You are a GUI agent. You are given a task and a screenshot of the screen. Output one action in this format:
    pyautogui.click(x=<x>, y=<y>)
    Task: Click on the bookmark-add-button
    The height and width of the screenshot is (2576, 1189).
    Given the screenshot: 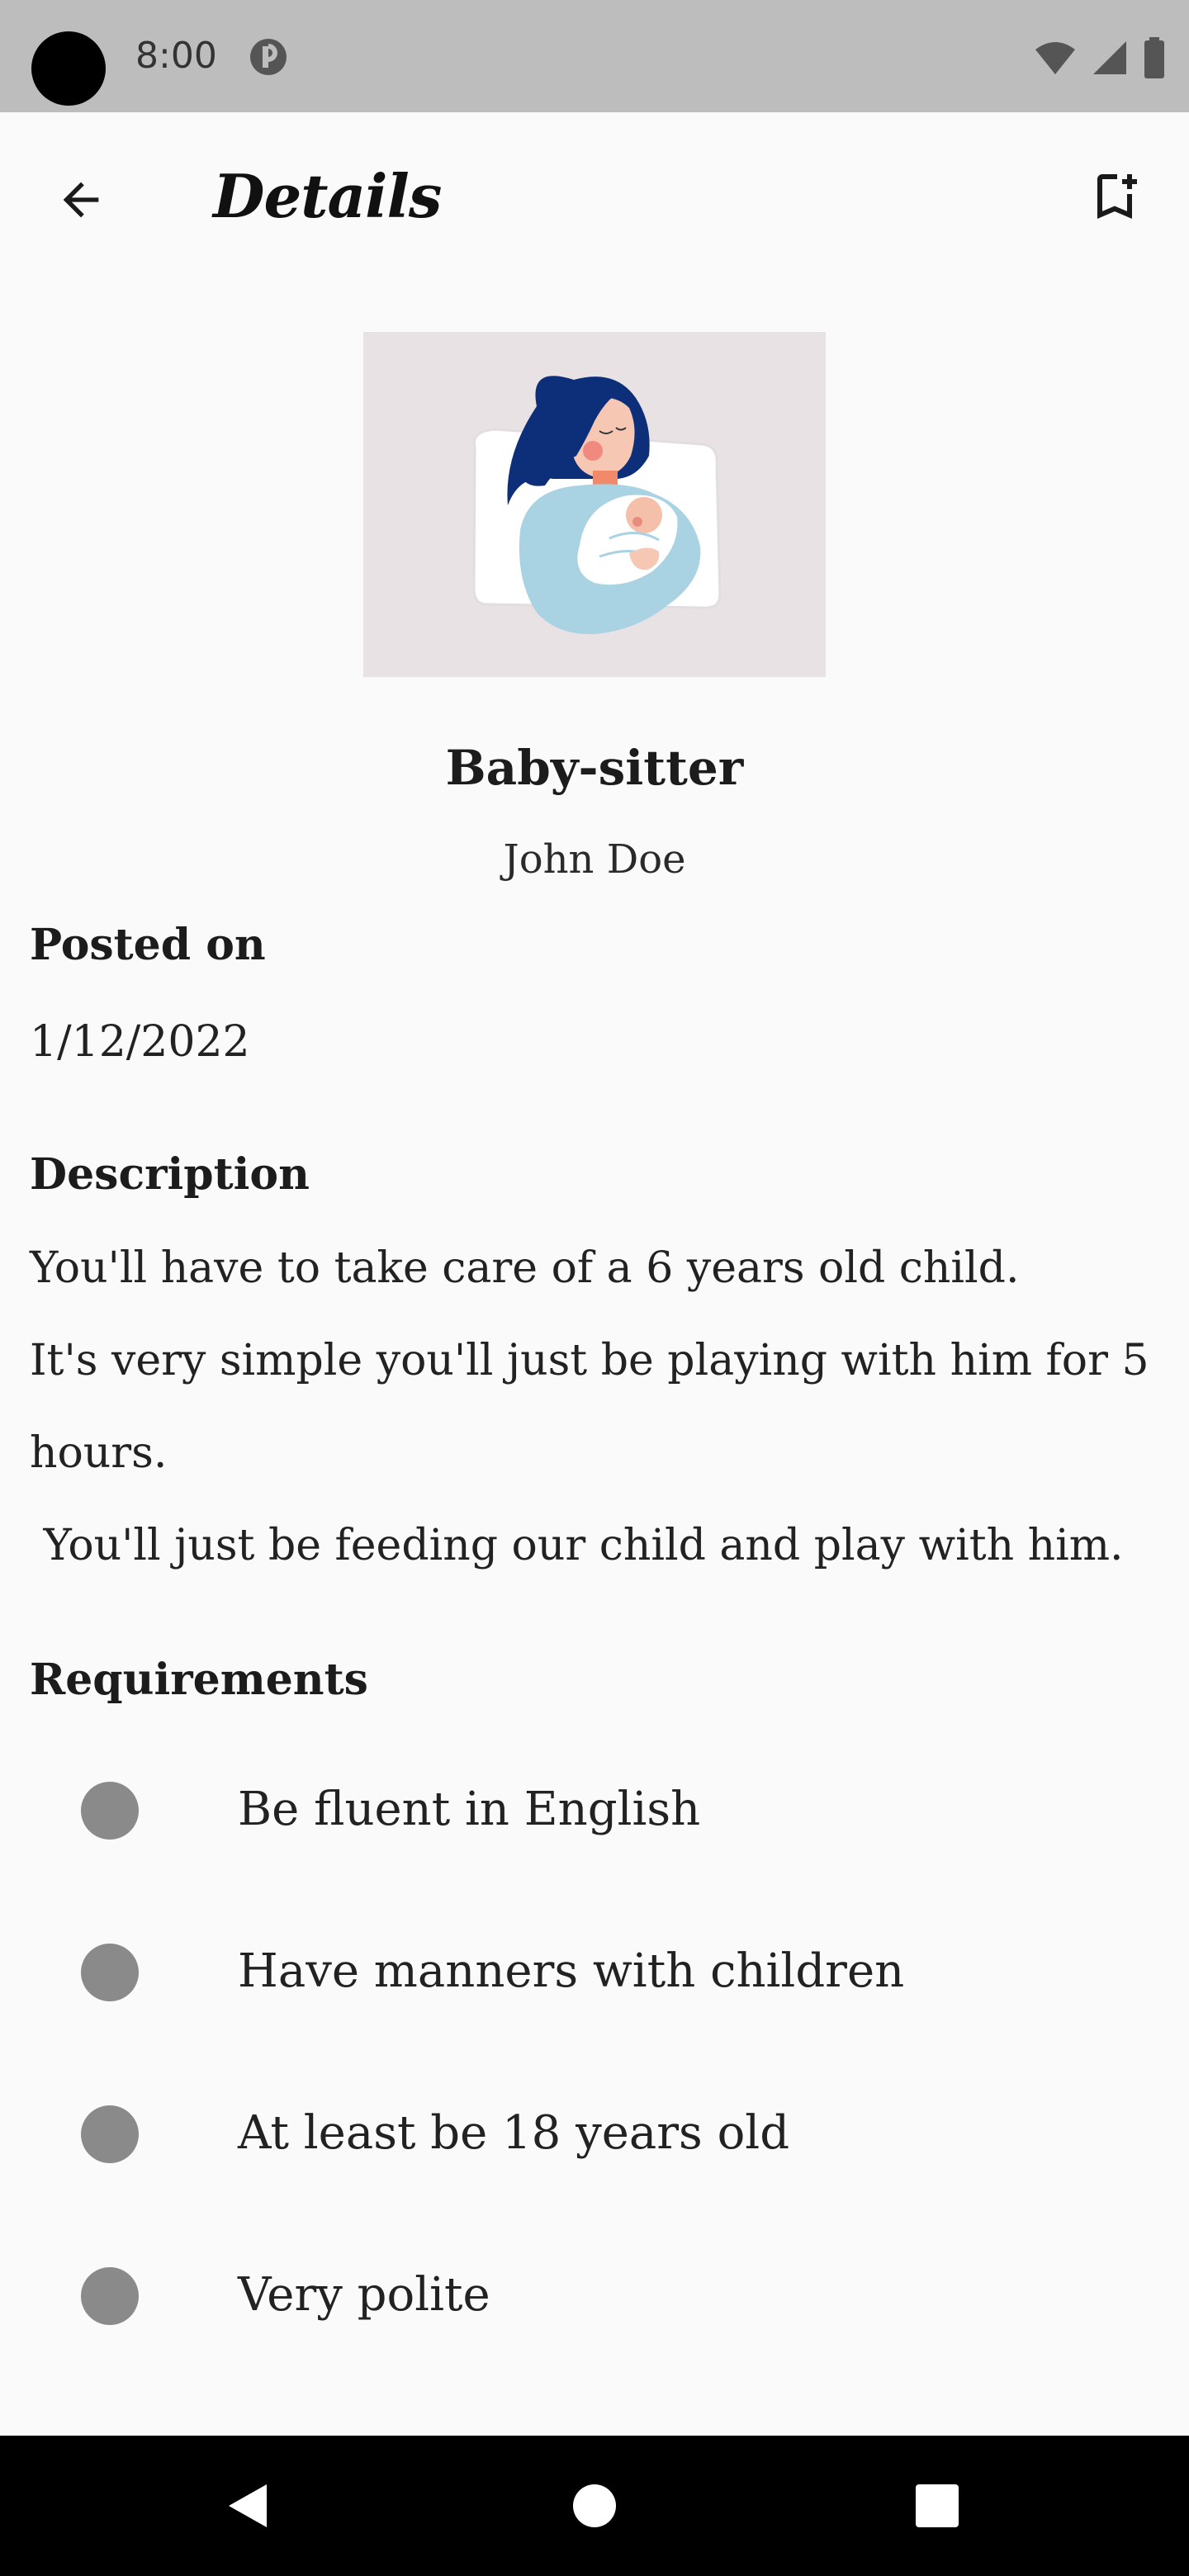 What is the action you would take?
    pyautogui.click(x=1114, y=196)
    